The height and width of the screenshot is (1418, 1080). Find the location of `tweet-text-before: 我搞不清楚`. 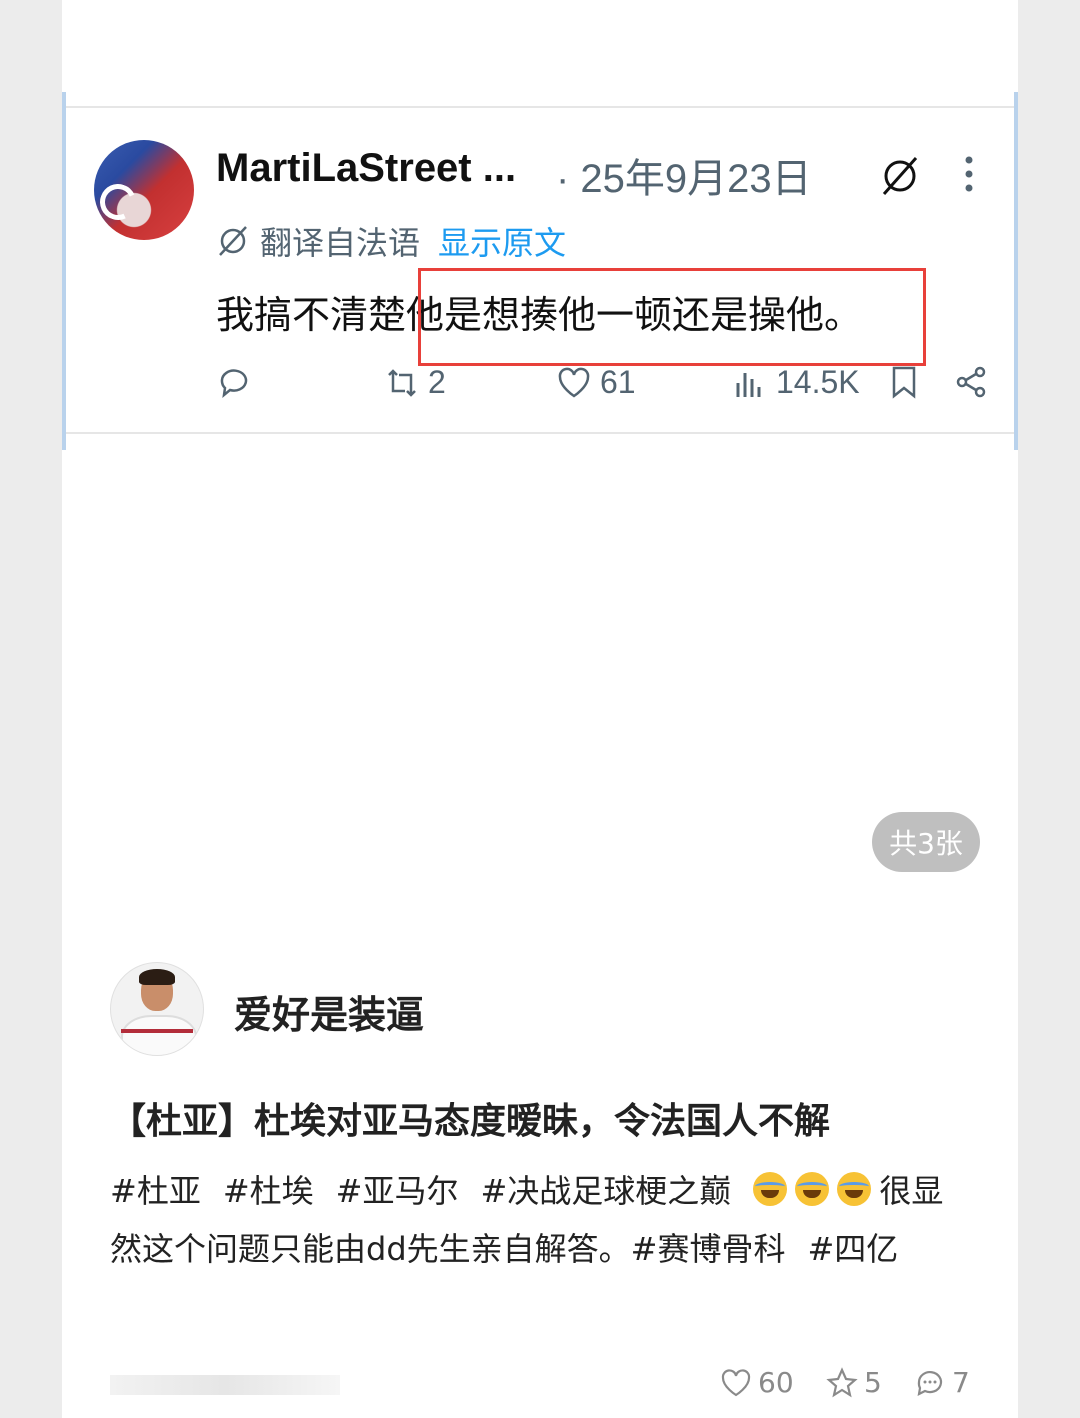

tweet-text-before: 我搞不清楚 is located at coordinates (311, 315).